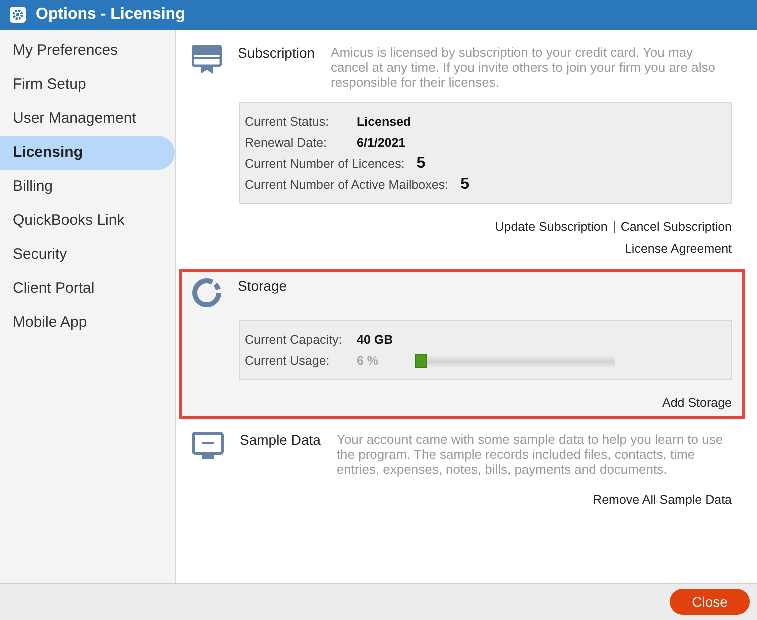 The image size is (757, 620). Describe the element at coordinates (280, 440) in the screenshot. I see `section-title: Sample Data` at that location.